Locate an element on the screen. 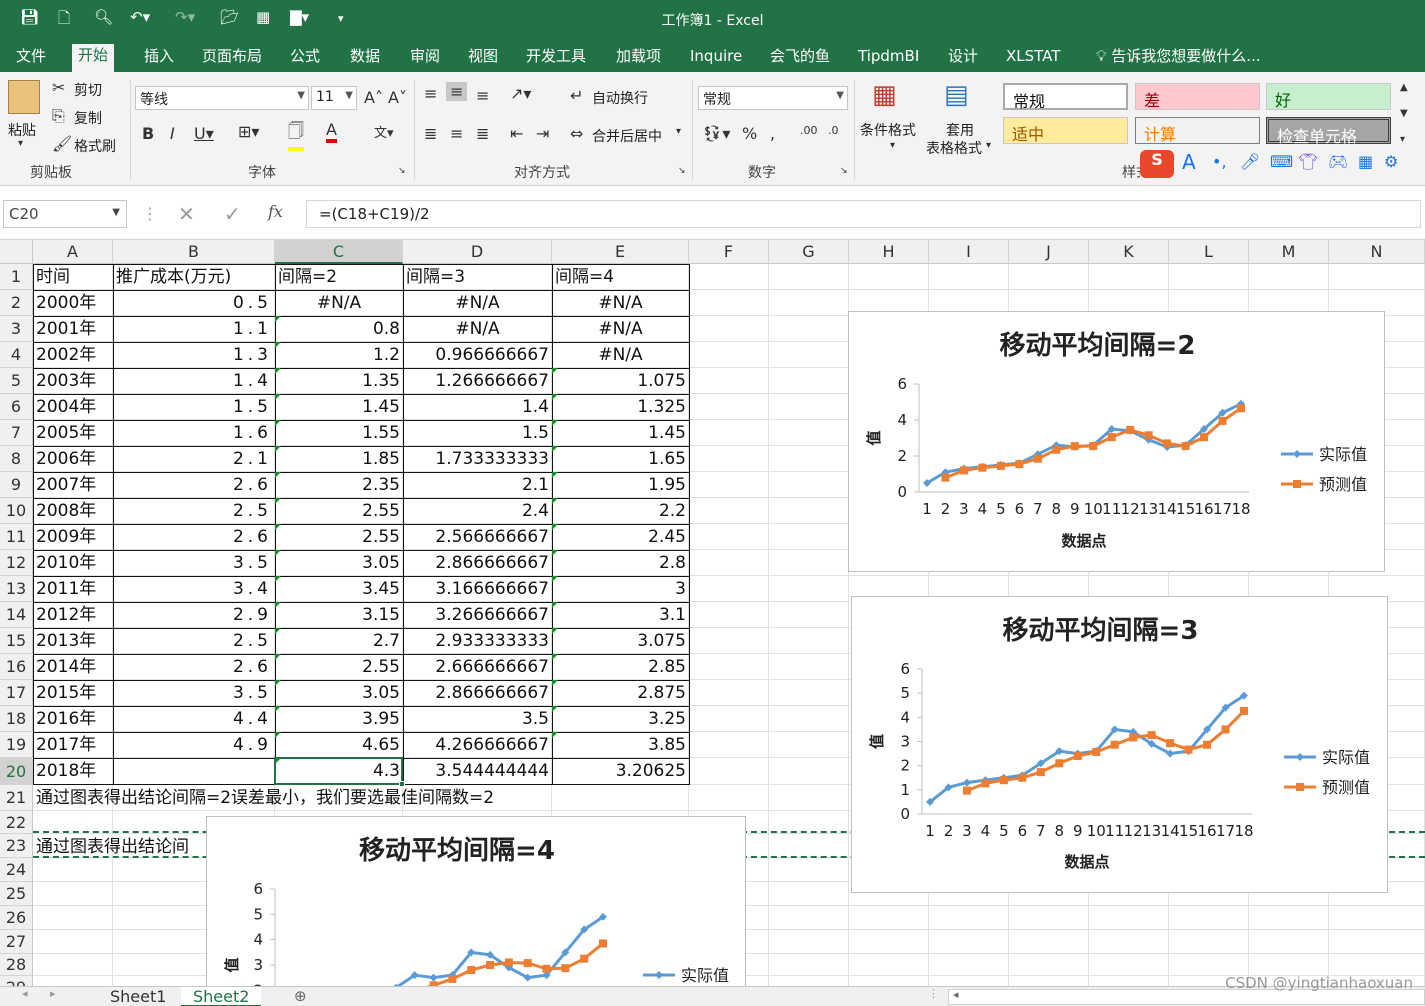  table-cell: 2.35 is located at coordinates (339, 485).